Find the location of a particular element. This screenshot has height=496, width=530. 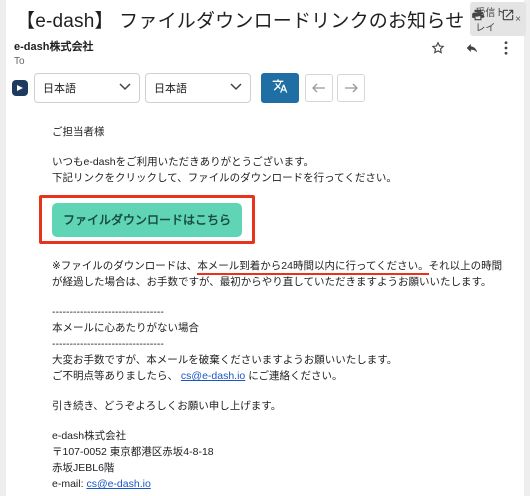

source-language-select: 日本語 is located at coordinates (87, 88).